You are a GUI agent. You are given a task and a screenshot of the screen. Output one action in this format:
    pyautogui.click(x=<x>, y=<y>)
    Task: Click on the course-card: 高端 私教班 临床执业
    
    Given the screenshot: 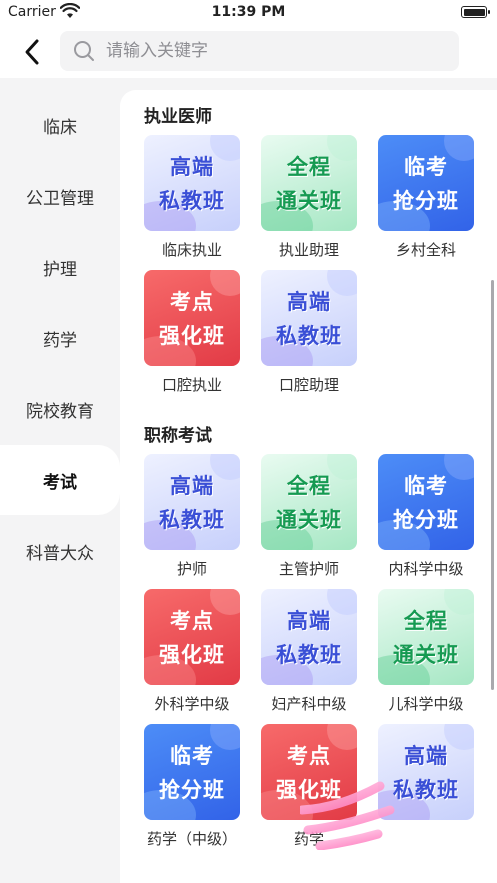 What is the action you would take?
    pyautogui.click(x=192, y=197)
    